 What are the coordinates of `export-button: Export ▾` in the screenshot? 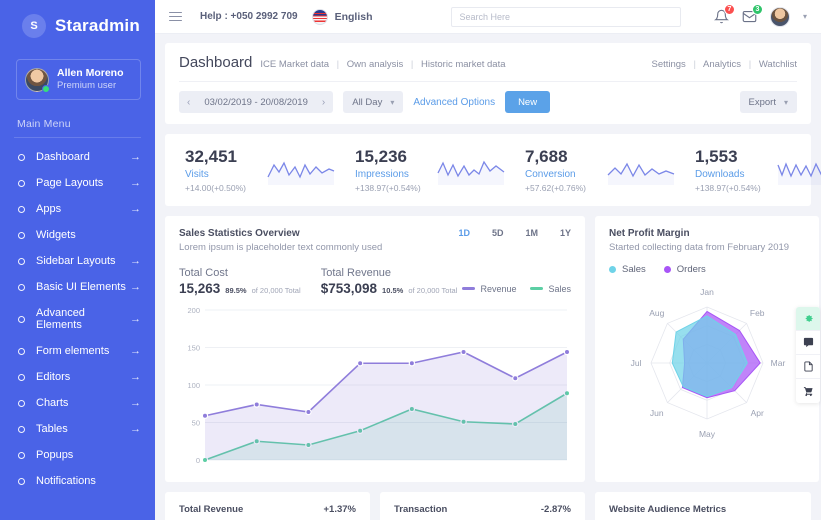 It's located at (768, 102).